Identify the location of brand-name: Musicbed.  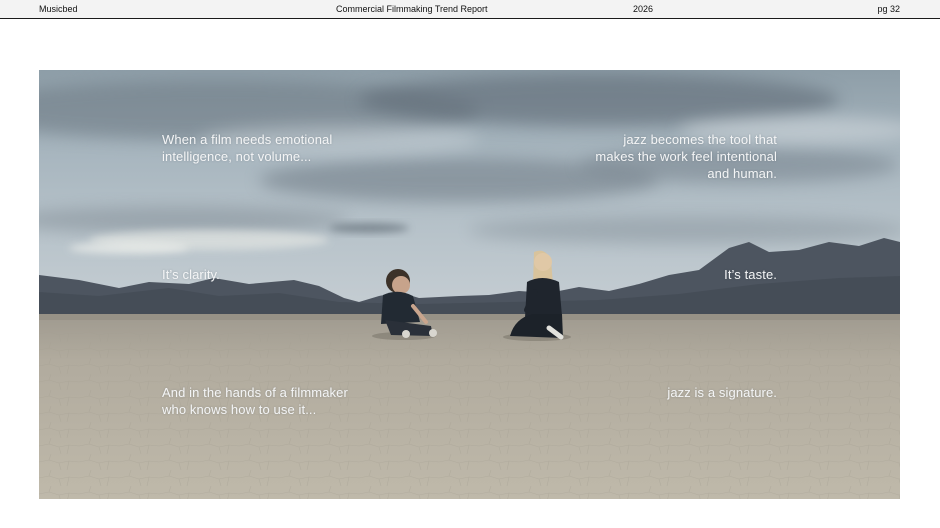
(58, 9).